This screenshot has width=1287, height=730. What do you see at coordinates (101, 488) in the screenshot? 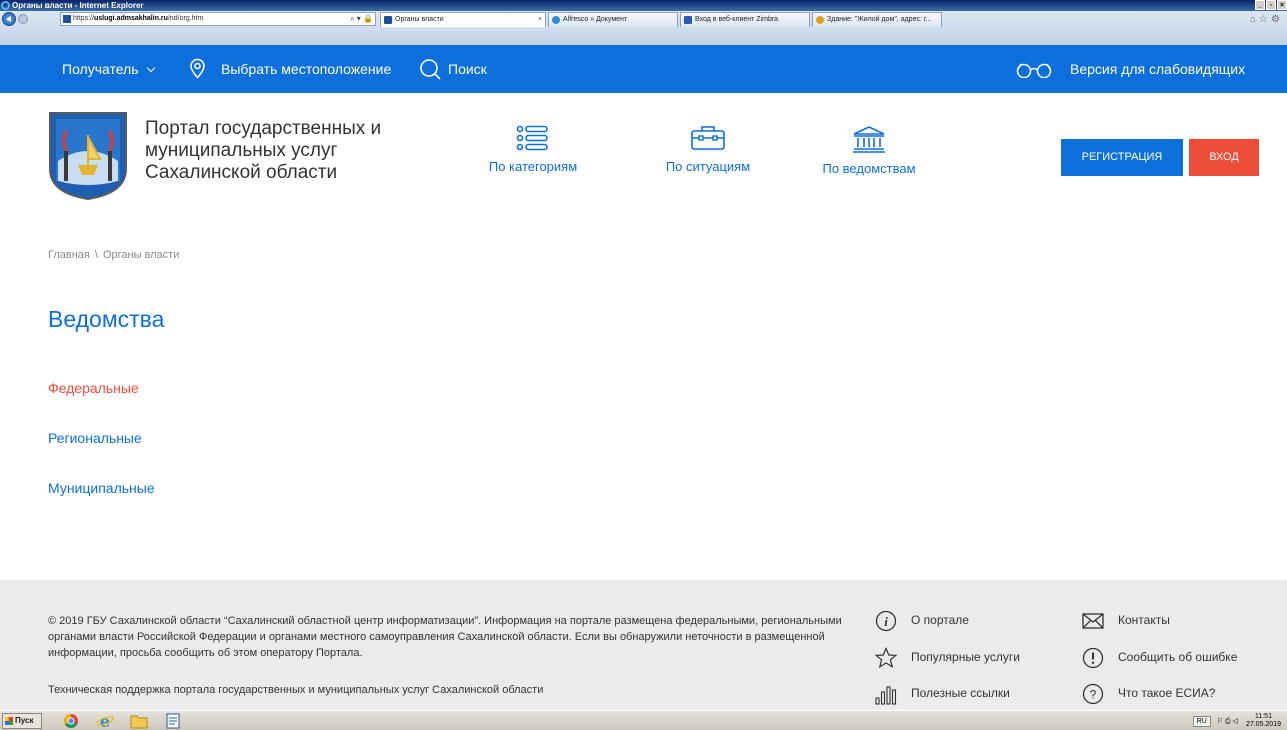
I see `municipal-departments-link: Муниципальные` at bounding box center [101, 488].